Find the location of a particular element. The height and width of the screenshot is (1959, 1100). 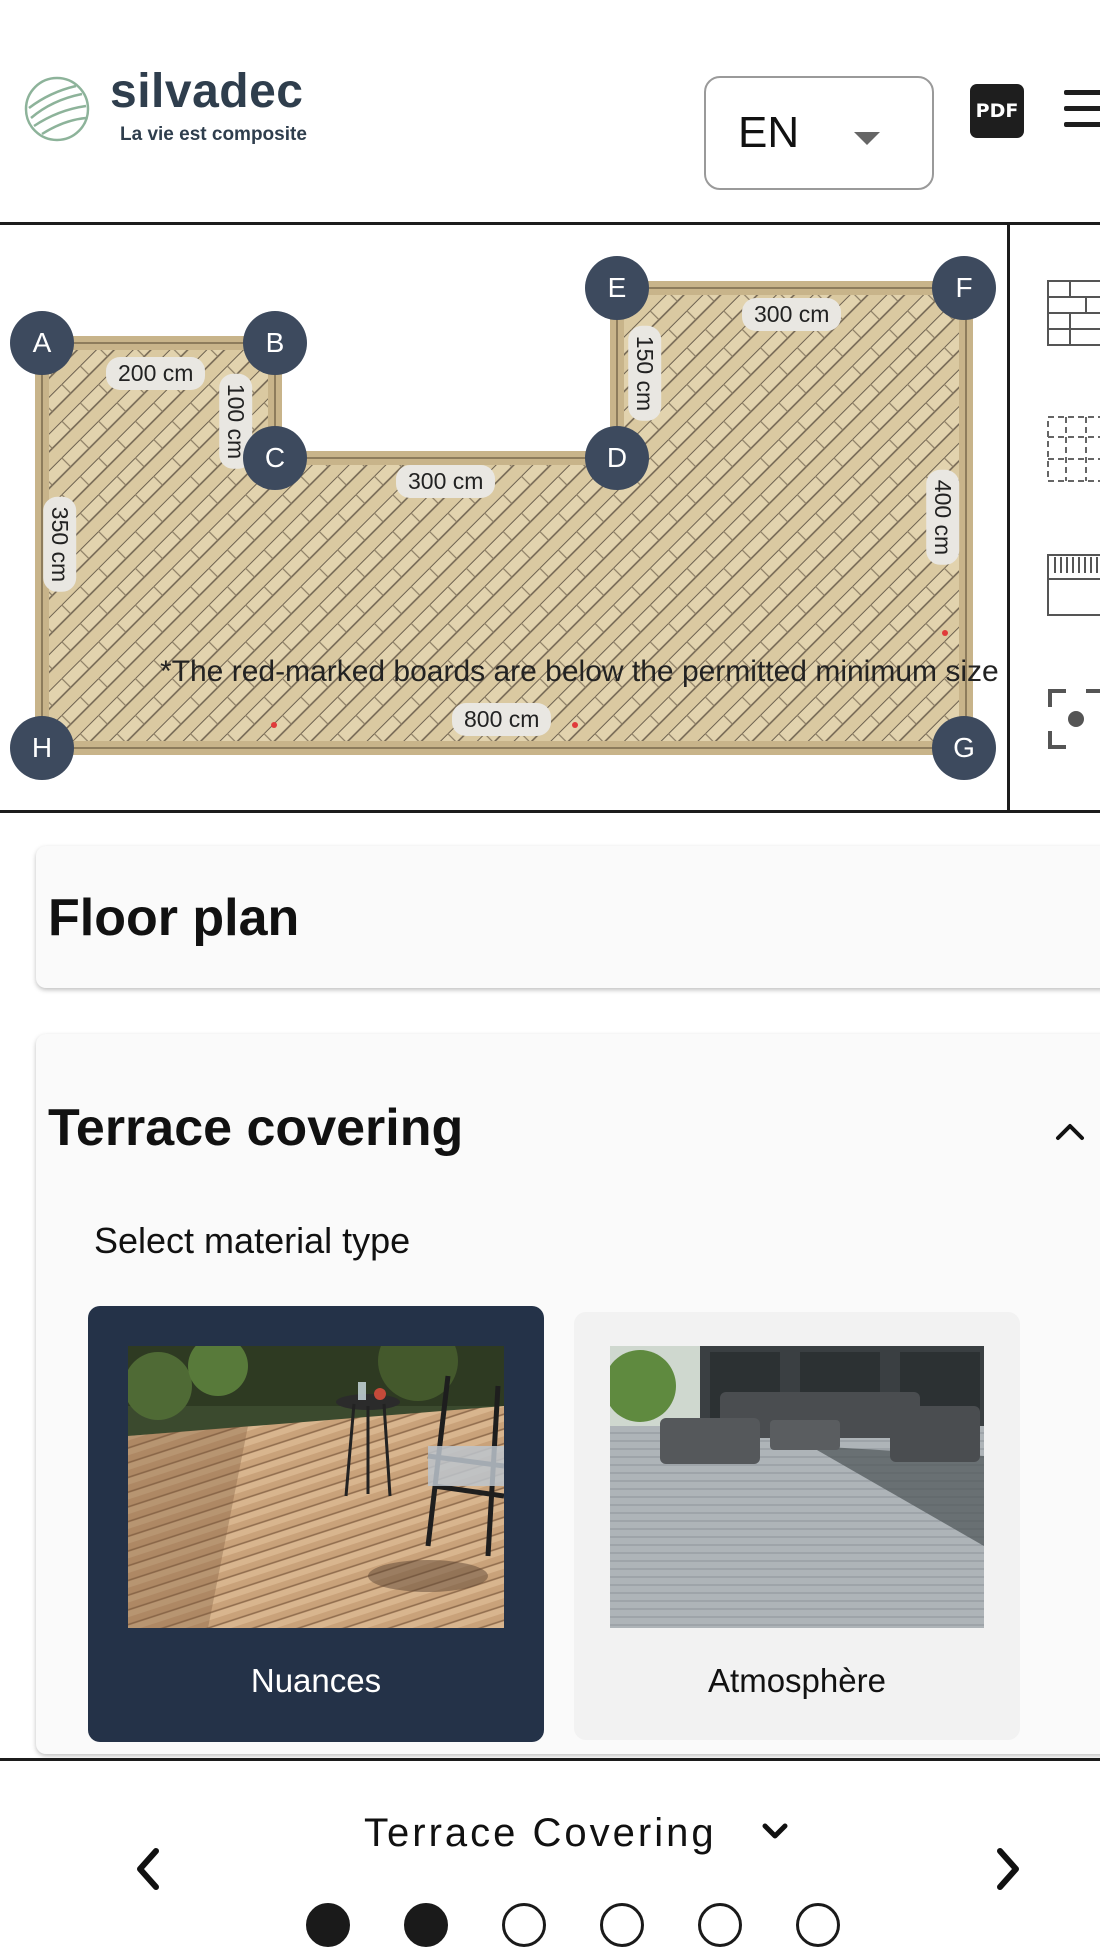

select-material-label: Select material type is located at coordinates (252, 1240).